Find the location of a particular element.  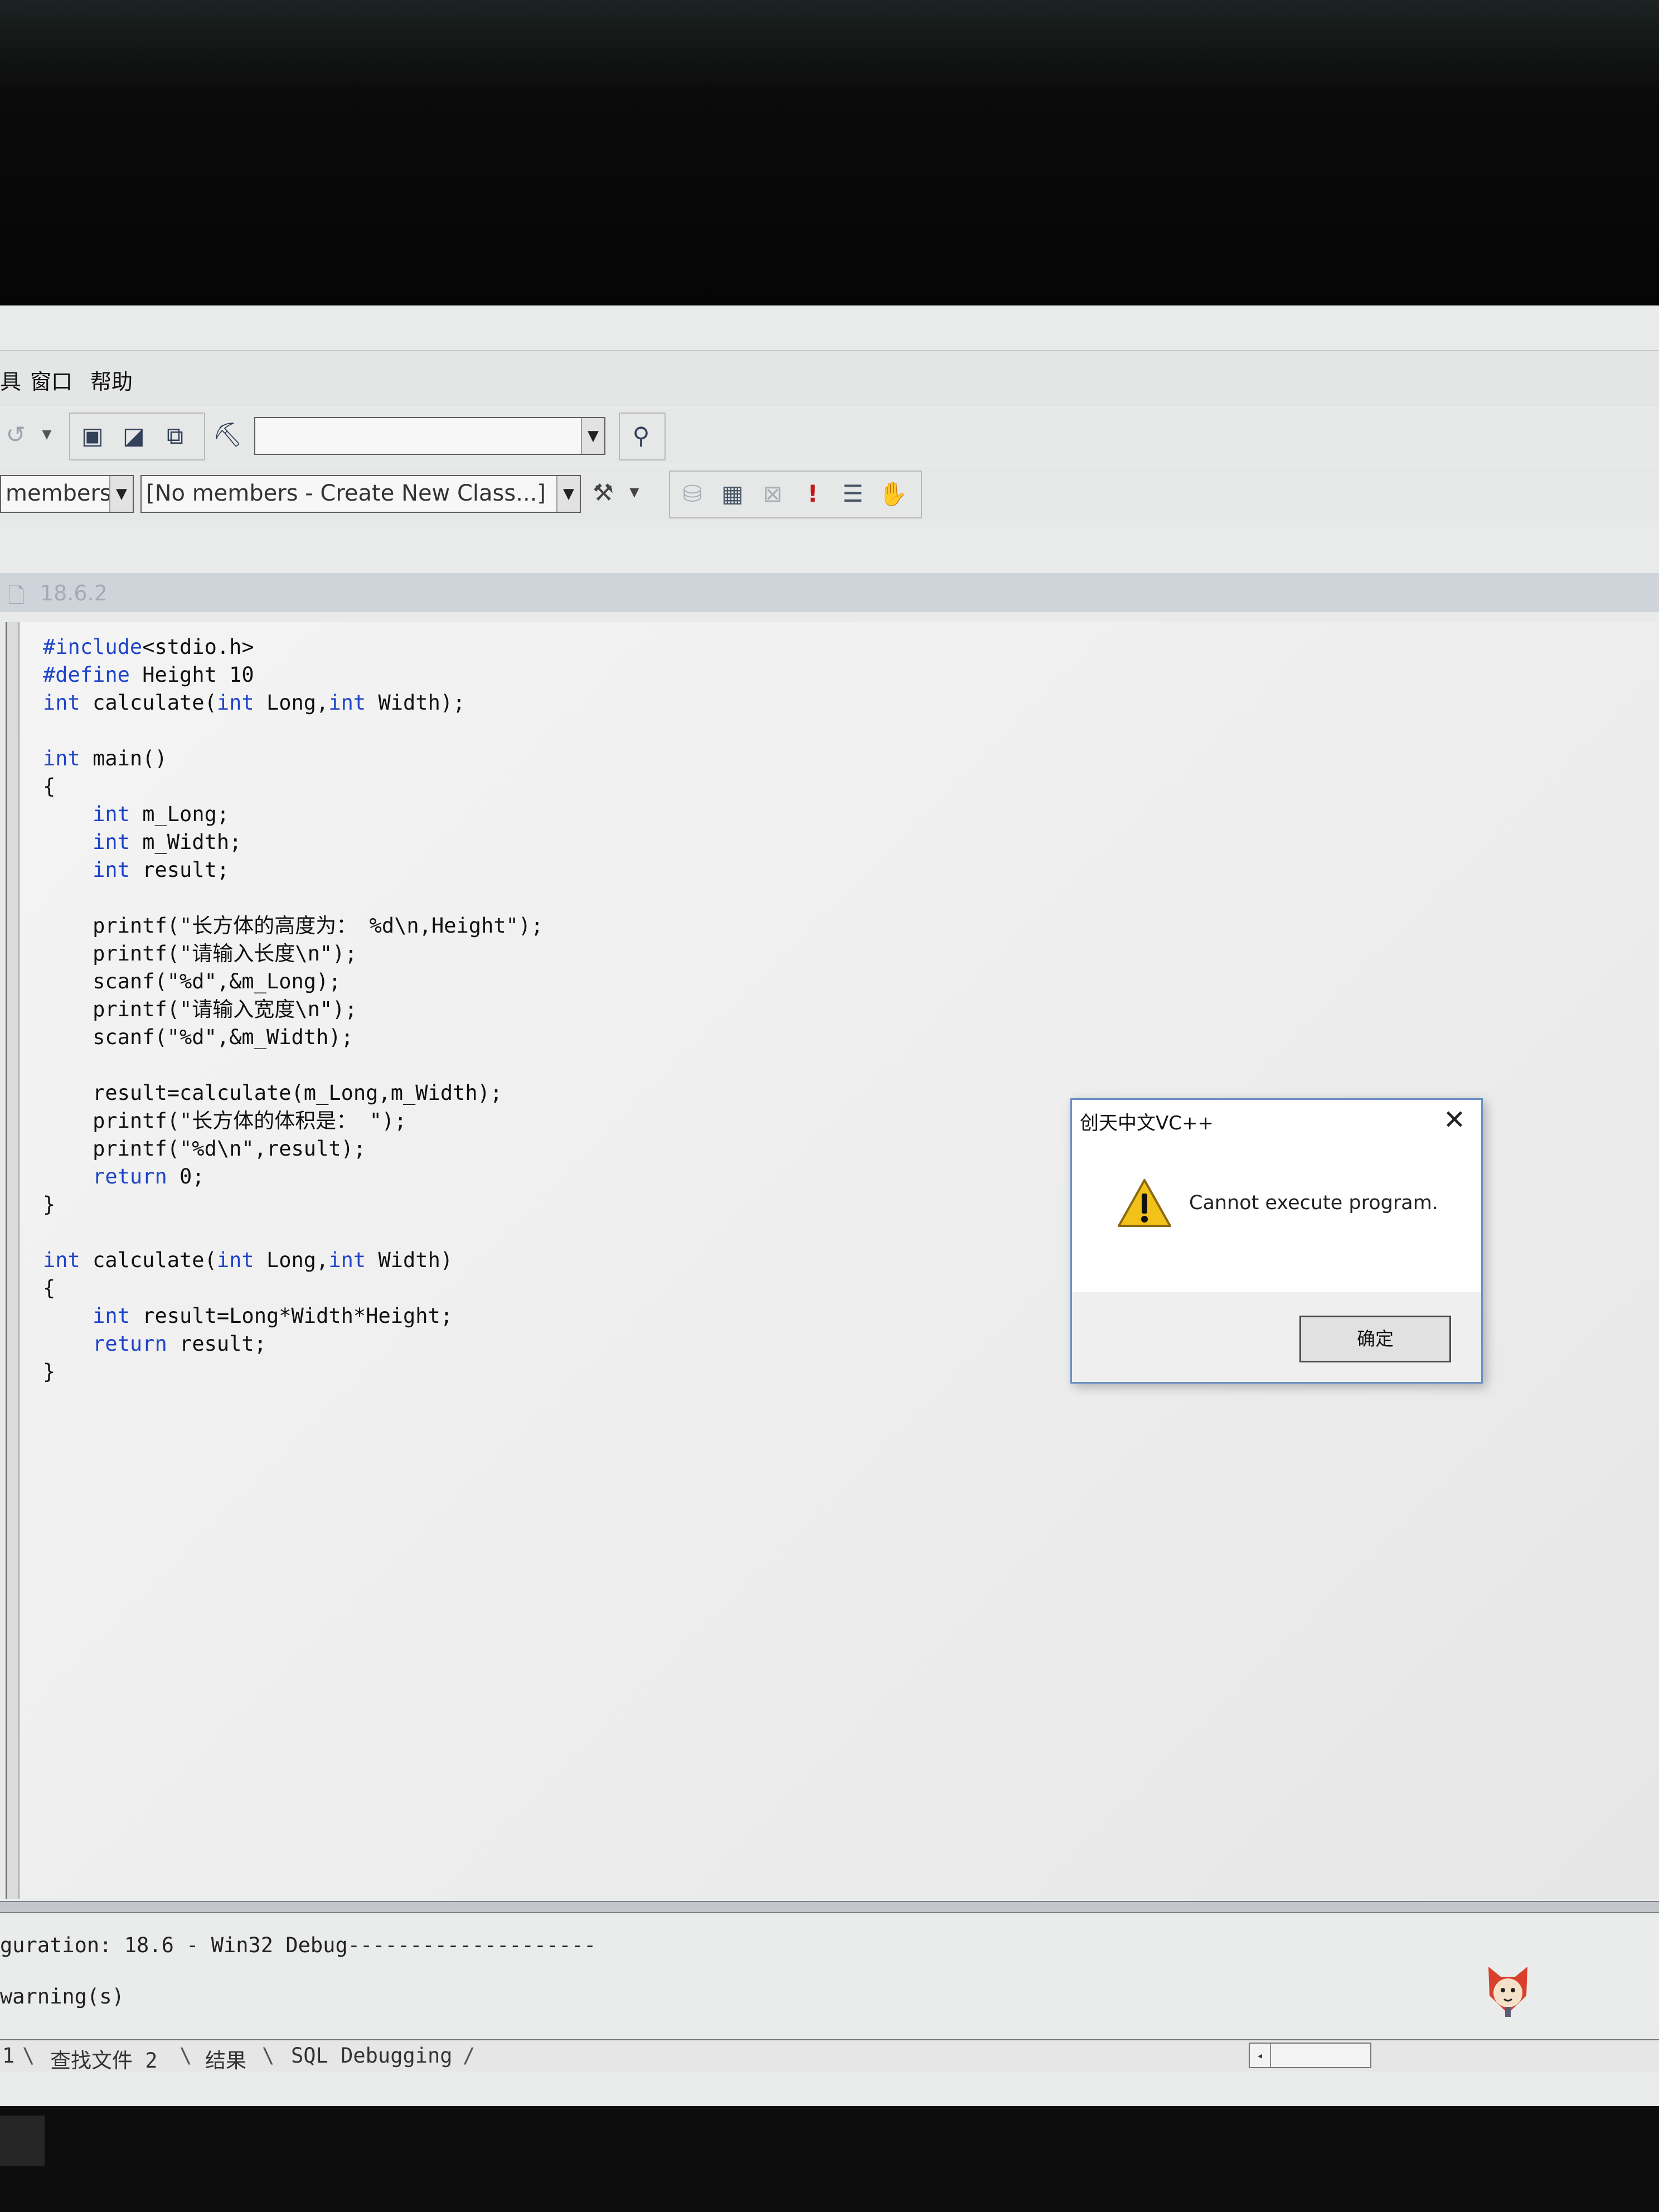

toolbar-group-find: ⚲ is located at coordinates (642, 436).